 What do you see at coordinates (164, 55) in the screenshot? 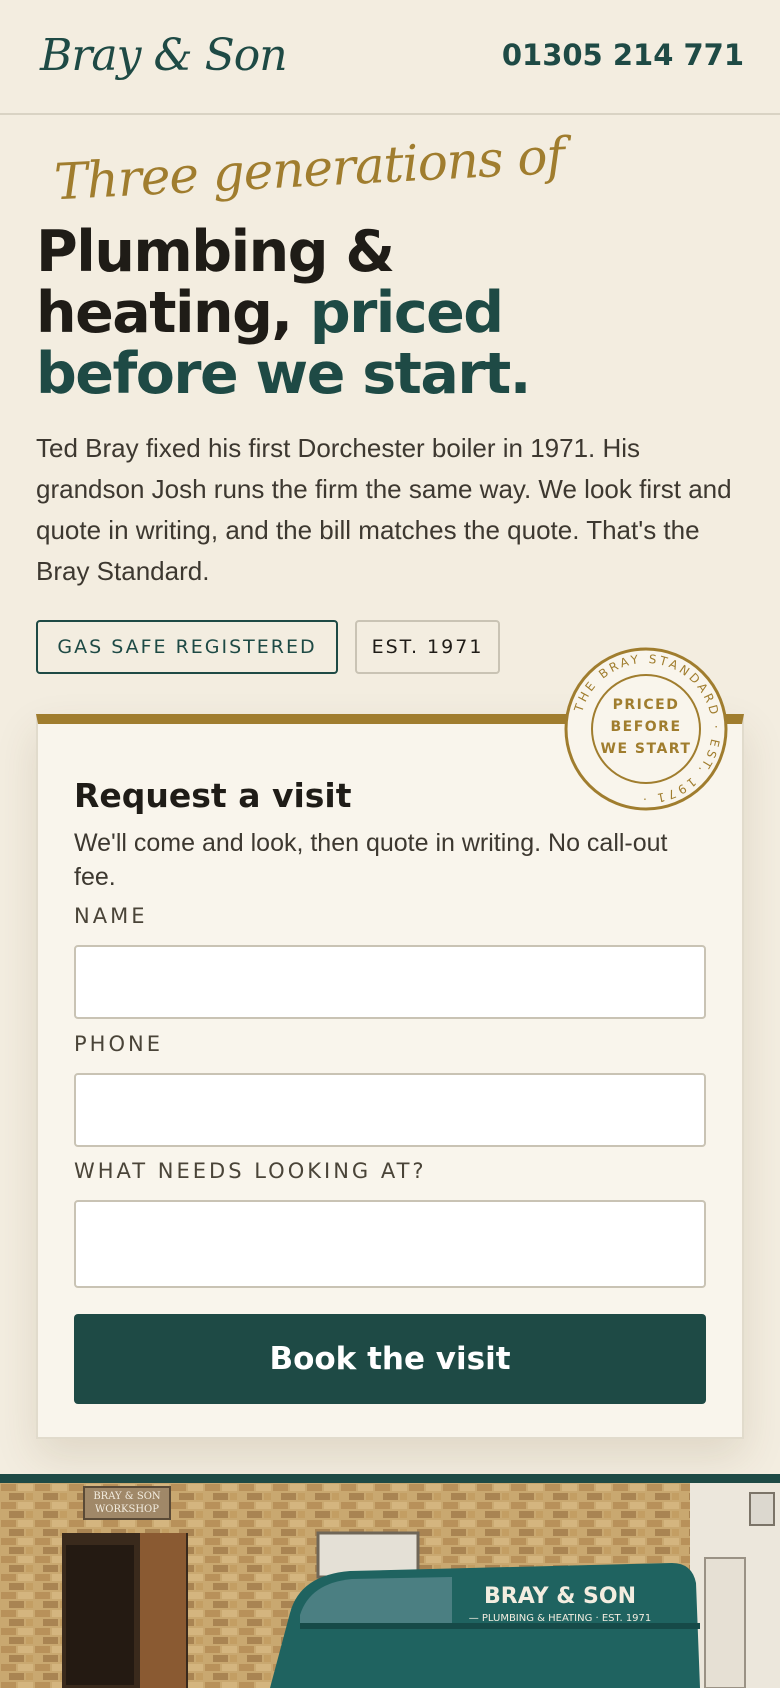
I see `brand-logo: Bray & Son` at bounding box center [164, 55].